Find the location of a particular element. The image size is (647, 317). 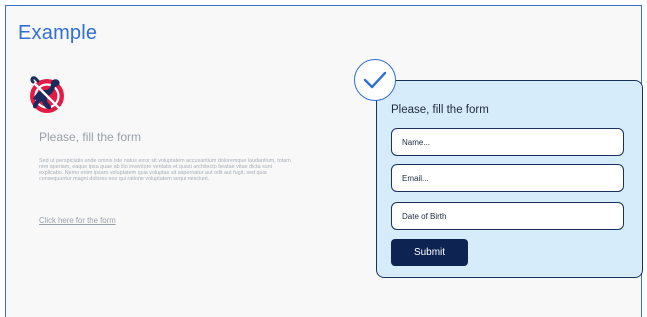

email-field is located at coordinates (507, 178).